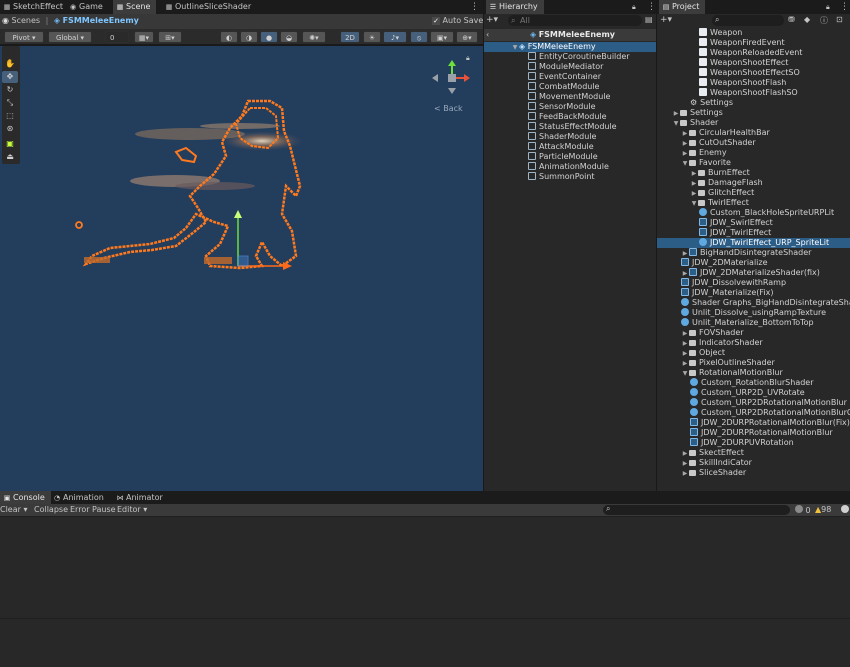  What do you see at coordinates (753, 413) in the screenshot?
I see `project-item: Custom_URP2DRotationalMotionBlurOnSc` at bounding box center [753, 413].